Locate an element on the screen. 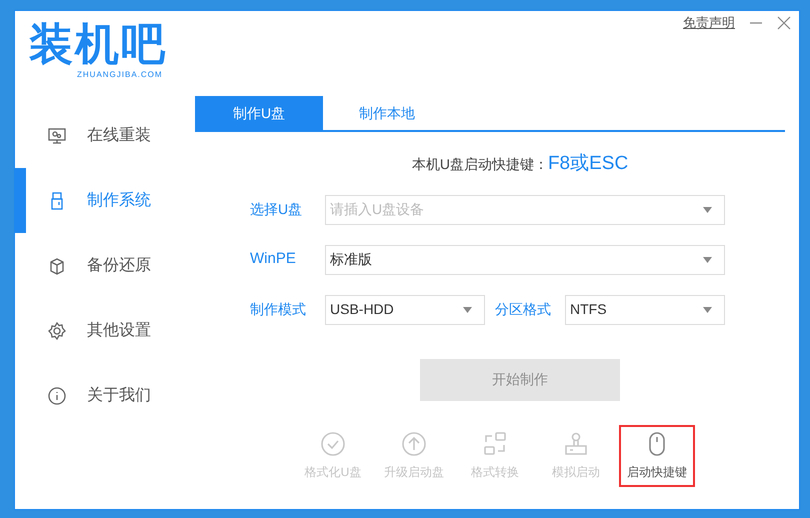  sidebar-item: 其他设置 is located at coordinates (105, 330).